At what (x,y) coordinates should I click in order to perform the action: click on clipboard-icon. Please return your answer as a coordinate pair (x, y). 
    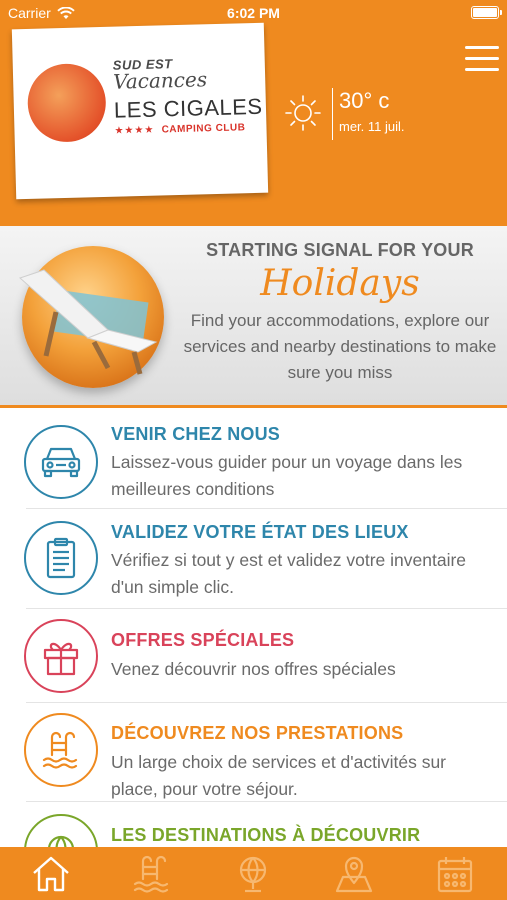
    Looking at the image, I should click on (61, 558).